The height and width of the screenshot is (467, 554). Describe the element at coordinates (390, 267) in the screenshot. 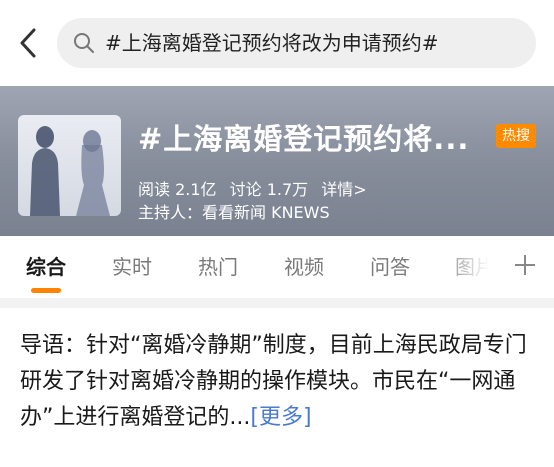

I see `tab-qa: 问答` at that location.